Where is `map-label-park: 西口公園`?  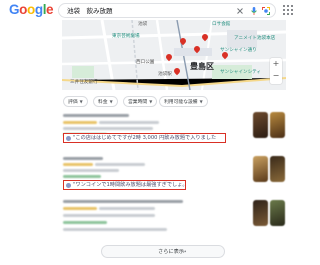 map-label-park: 西口公園 is located at coordinates (145, 62).